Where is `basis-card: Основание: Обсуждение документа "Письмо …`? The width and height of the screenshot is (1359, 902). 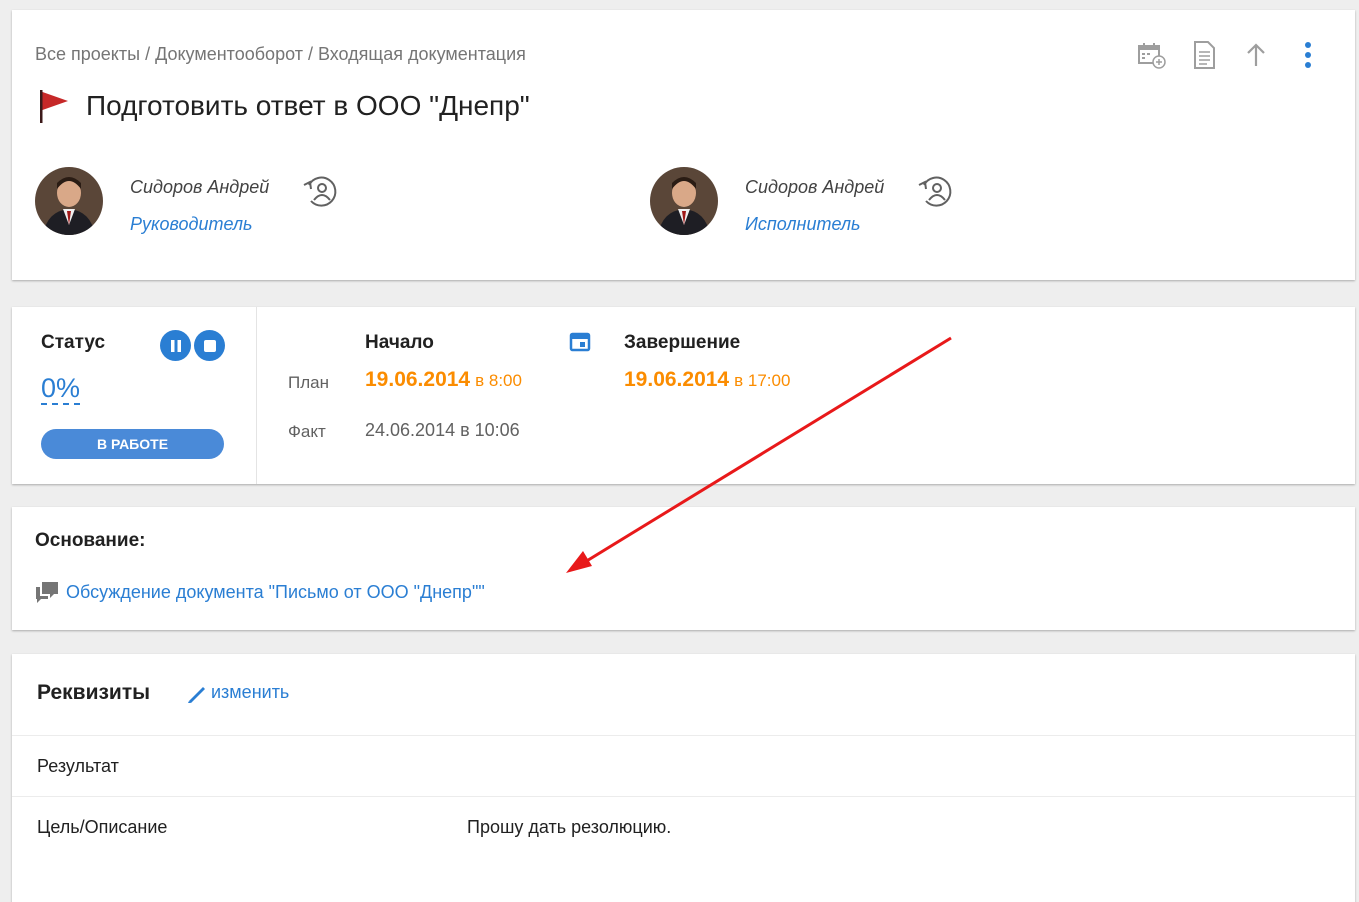 basis-card: Основание: Обсуждение документа "Письмо … is located at coordinates (683, 568).